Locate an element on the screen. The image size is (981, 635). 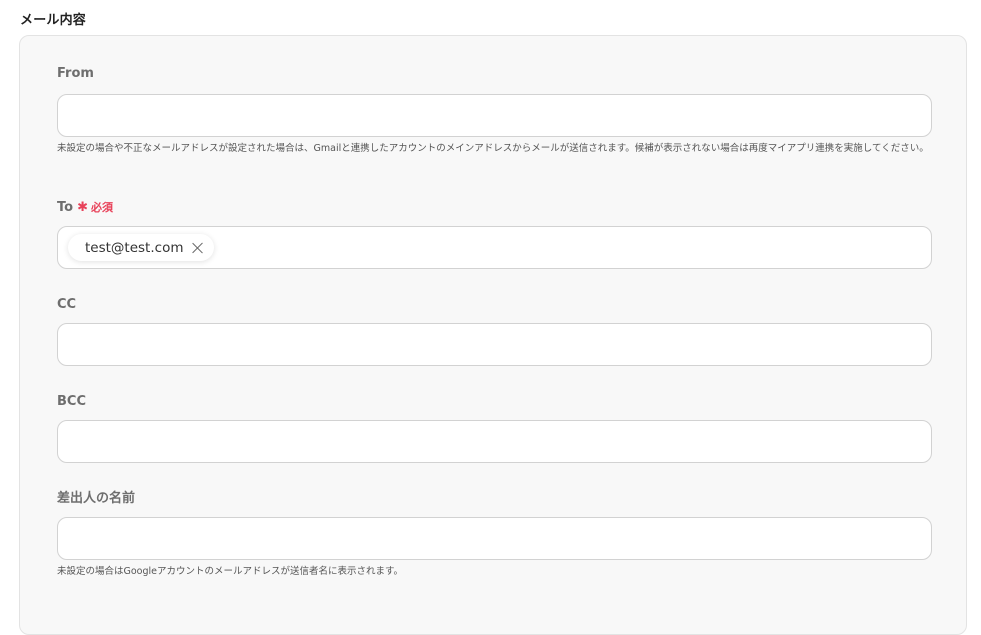
cc-label: CC is located at coordinates (494, 305).